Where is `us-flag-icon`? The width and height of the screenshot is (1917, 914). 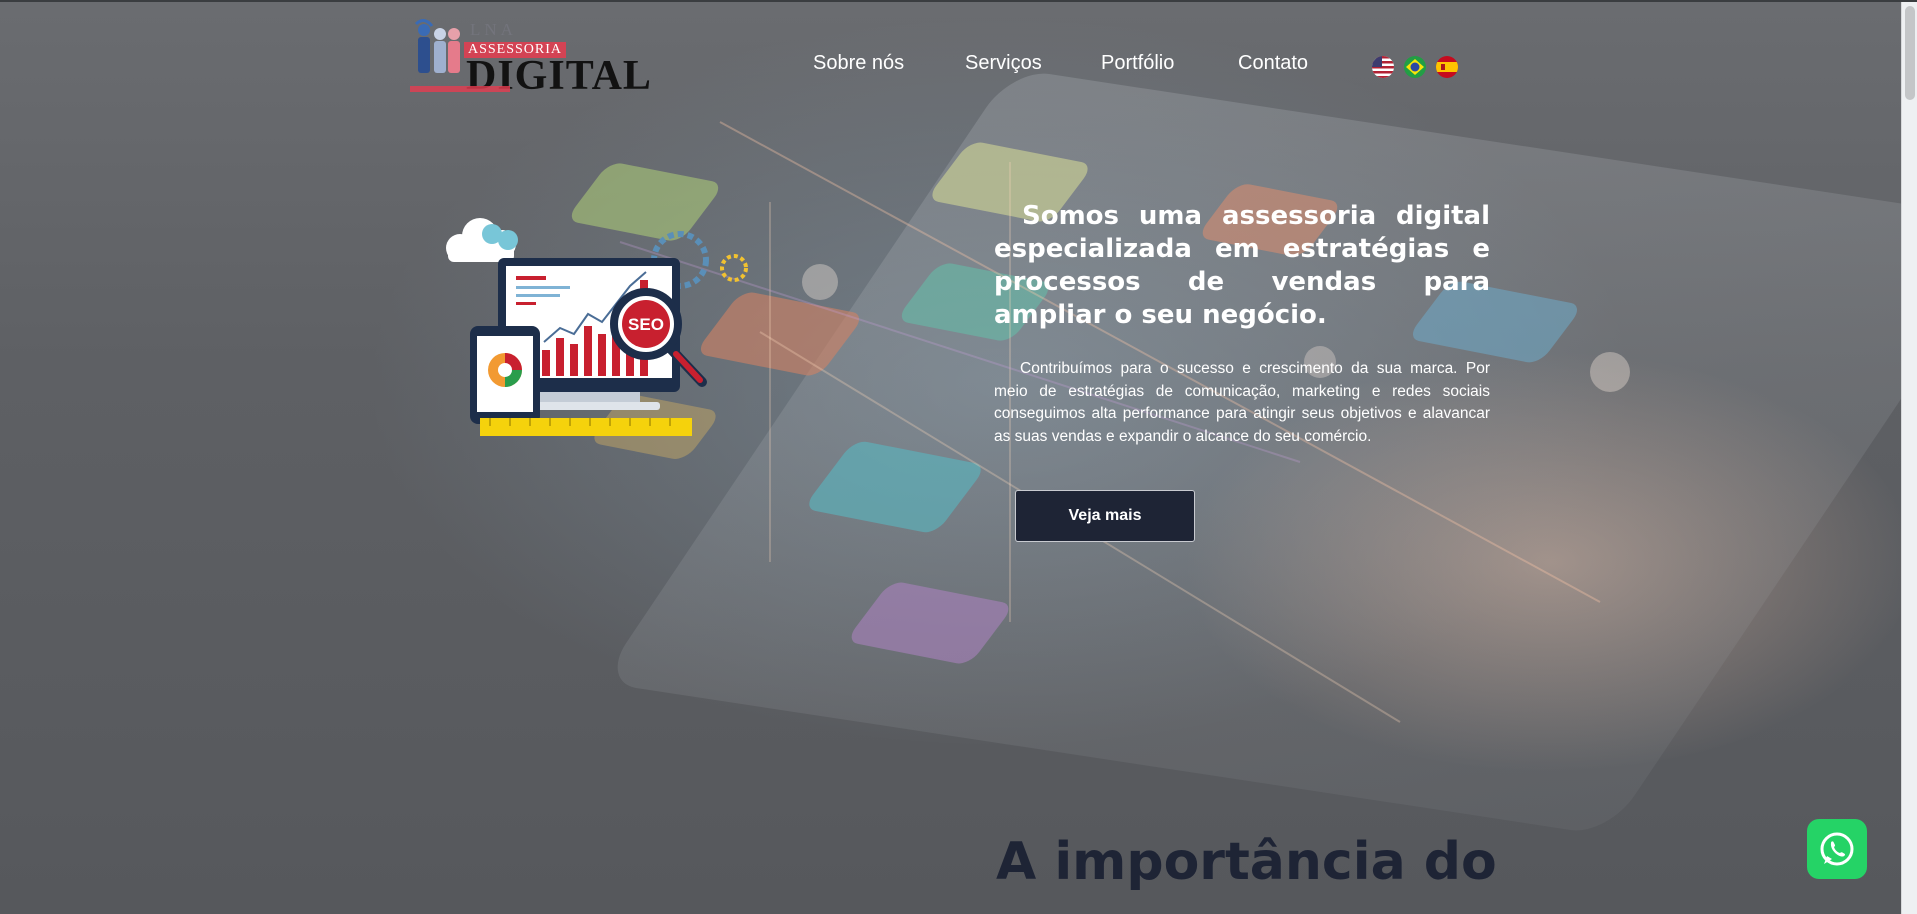 us-flag-icon is located at coordinates (1383, 67).